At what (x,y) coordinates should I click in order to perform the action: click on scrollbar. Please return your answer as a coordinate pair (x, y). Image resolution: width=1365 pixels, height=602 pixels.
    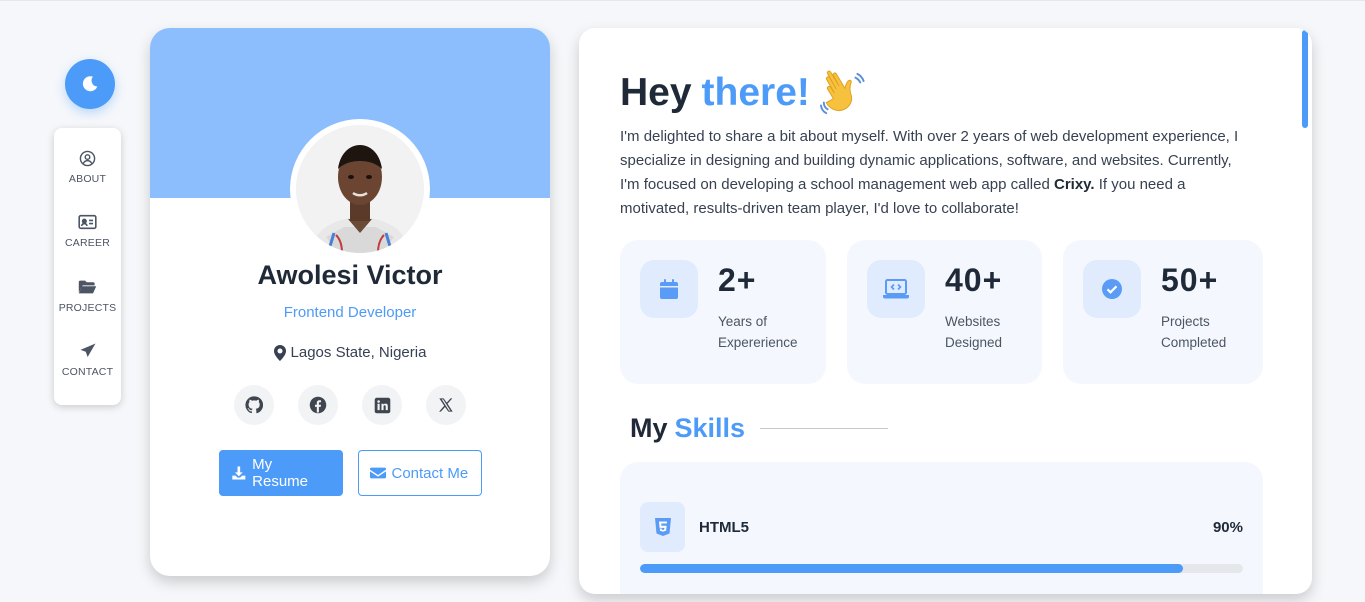
    Looking at the image, I should click on (1305, 79).